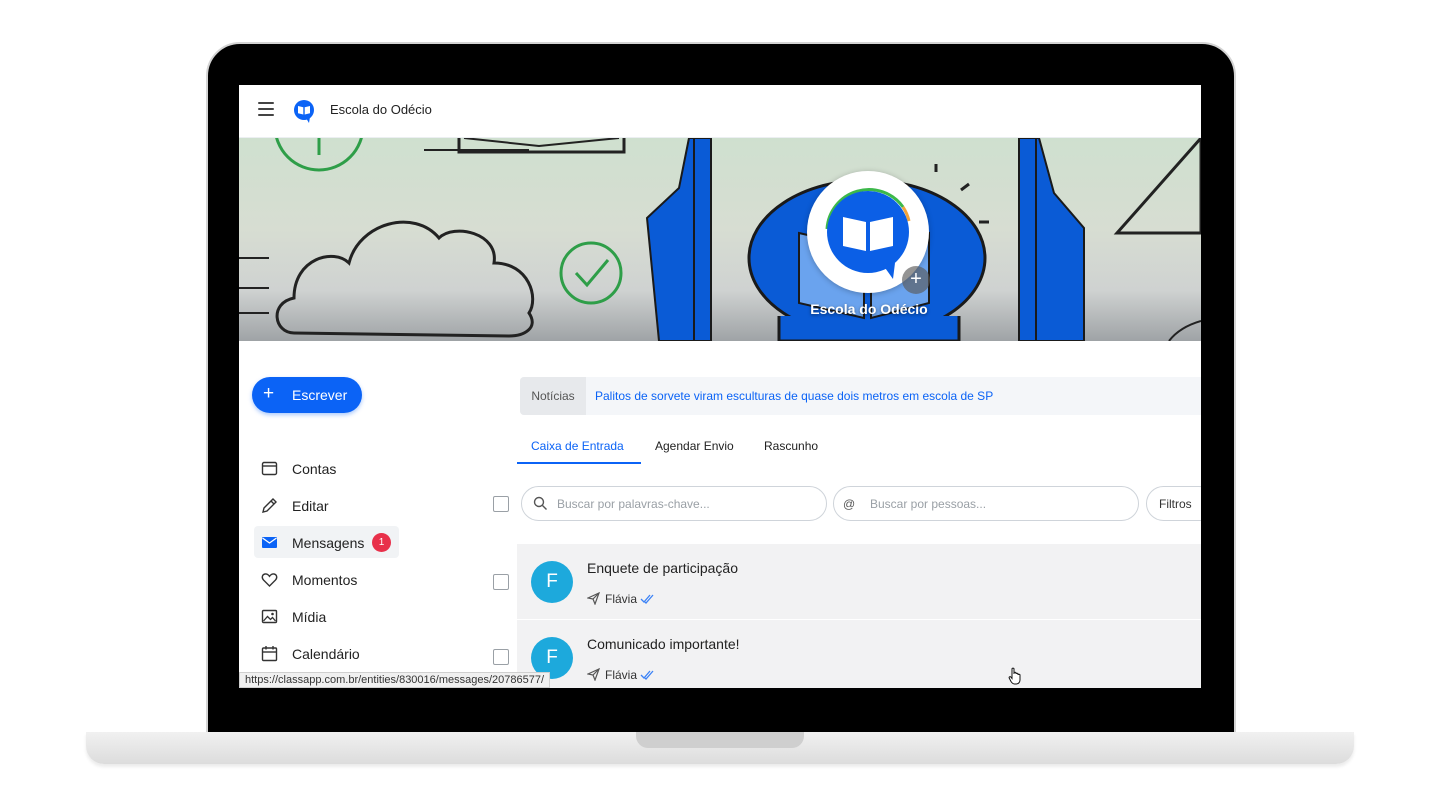 The height and width of the screenshot is (810, 1440). Describe the element at coordinates (501, 504) in the screenshot. I see `select-all-checkbox` at that location.